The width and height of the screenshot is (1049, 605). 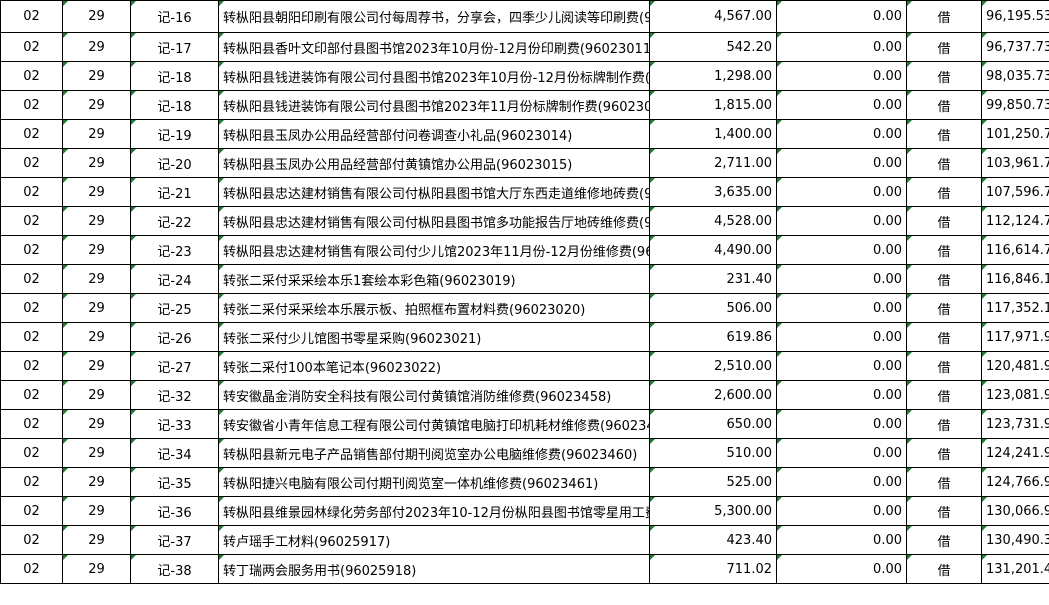 What do you see at coordinates (713, 540) in the screenshot?
I see `debit-cell: 423.40` at bounding box center [713, 540].